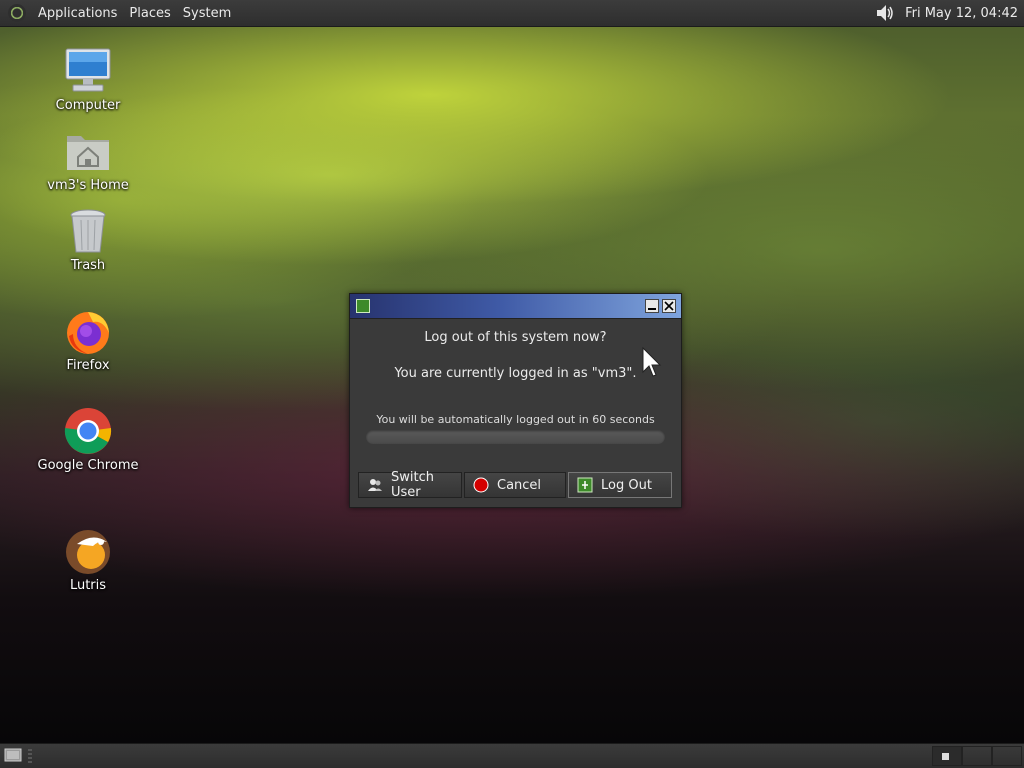  I want to click on volume-icon, so click(885, 13).